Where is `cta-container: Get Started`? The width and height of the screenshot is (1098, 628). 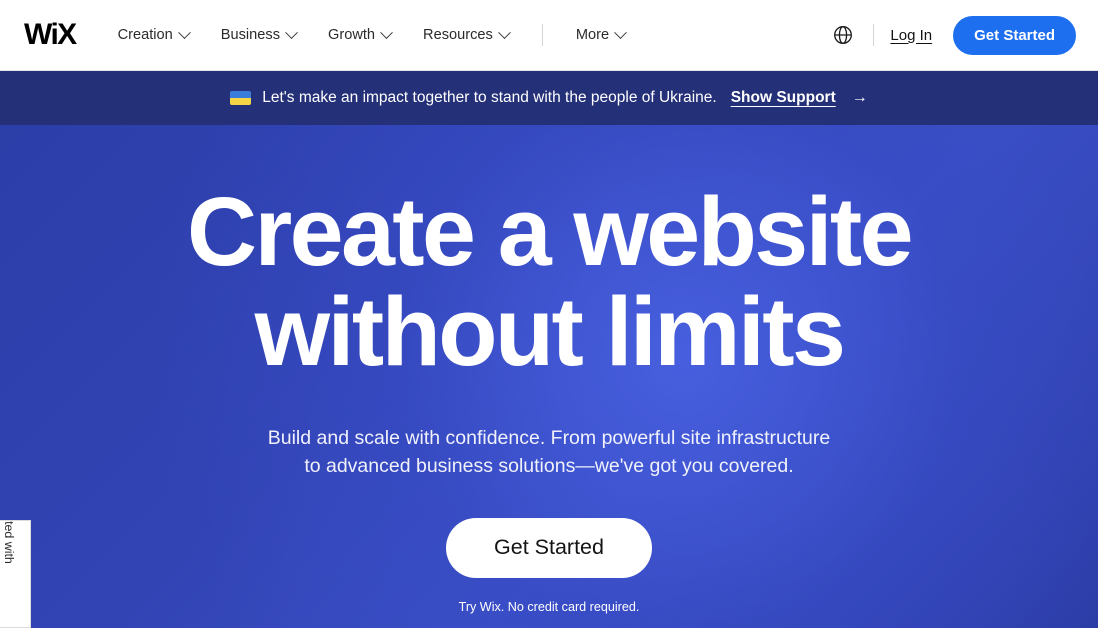 cta-container: Get Started is located at coordinates (549, 548).